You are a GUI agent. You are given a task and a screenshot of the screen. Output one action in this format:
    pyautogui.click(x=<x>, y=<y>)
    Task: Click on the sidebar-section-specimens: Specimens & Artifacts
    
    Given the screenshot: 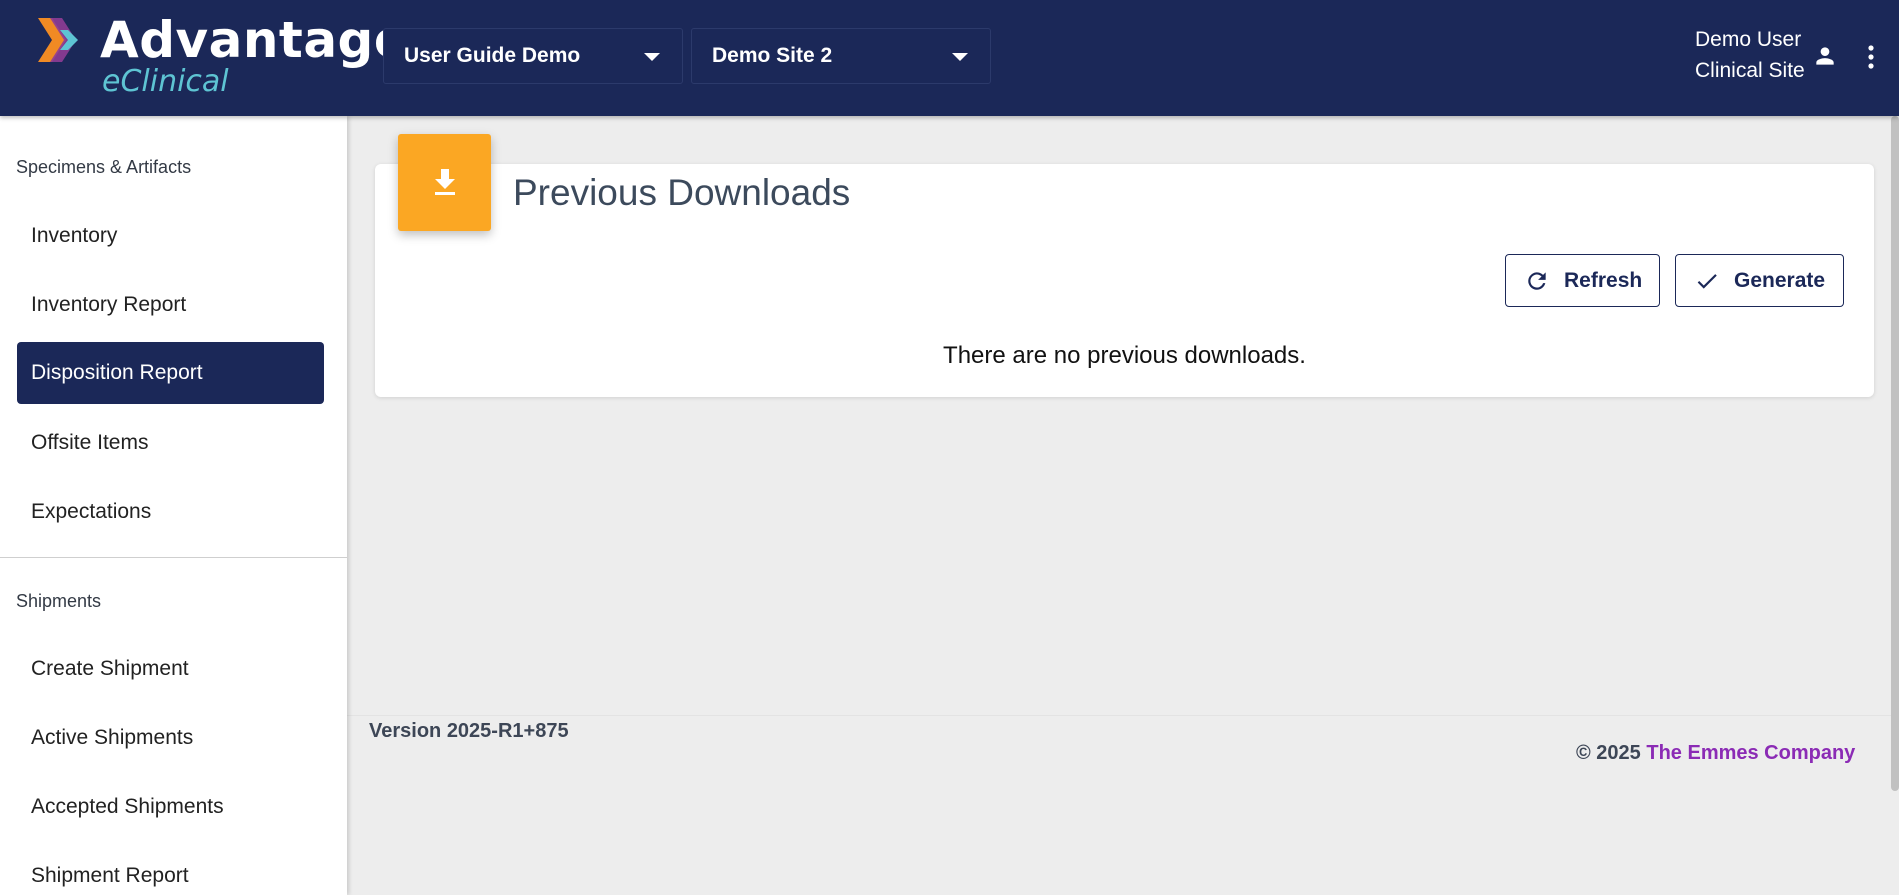 What is the action you would take?
    pyautogui.click(x=104, y=167)
    